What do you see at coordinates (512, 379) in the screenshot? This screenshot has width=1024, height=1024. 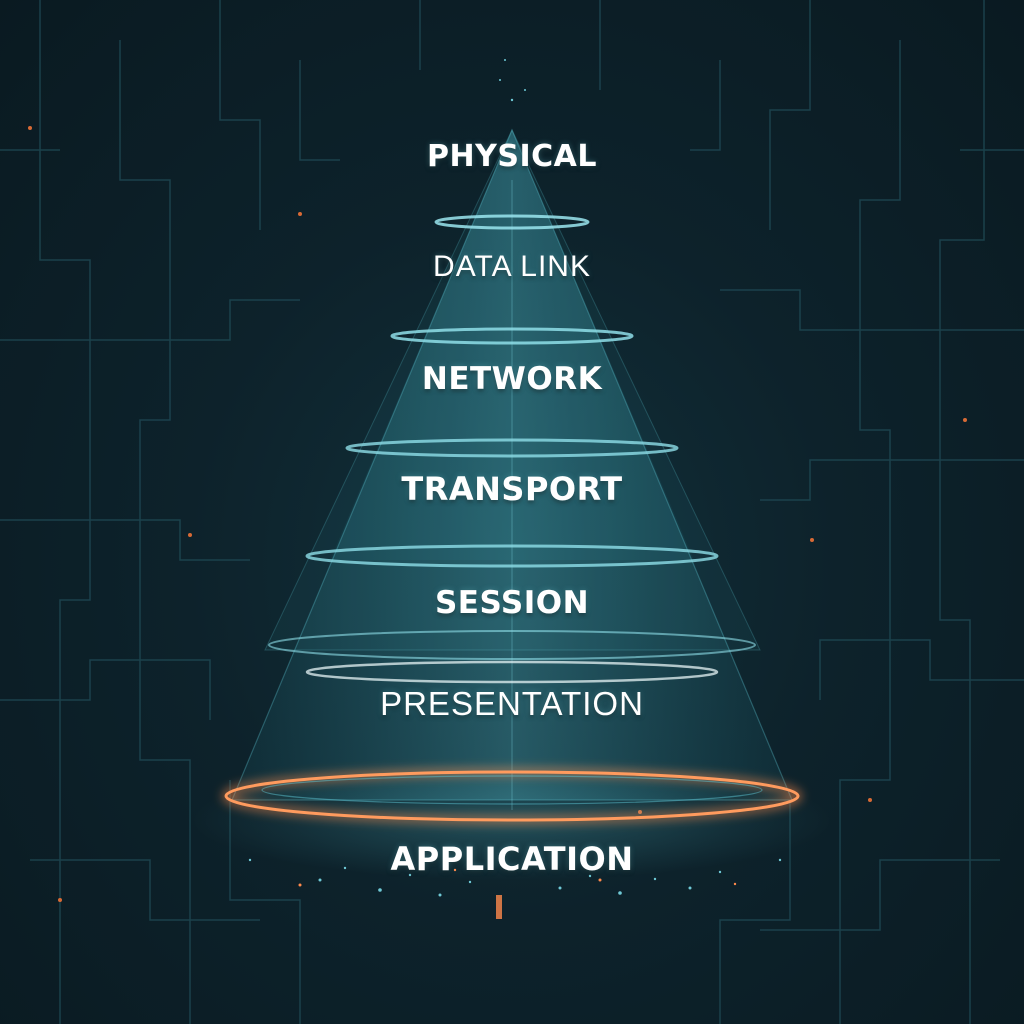 I see `layer-label-network: NETWORK` at bounding box center [512, 379].